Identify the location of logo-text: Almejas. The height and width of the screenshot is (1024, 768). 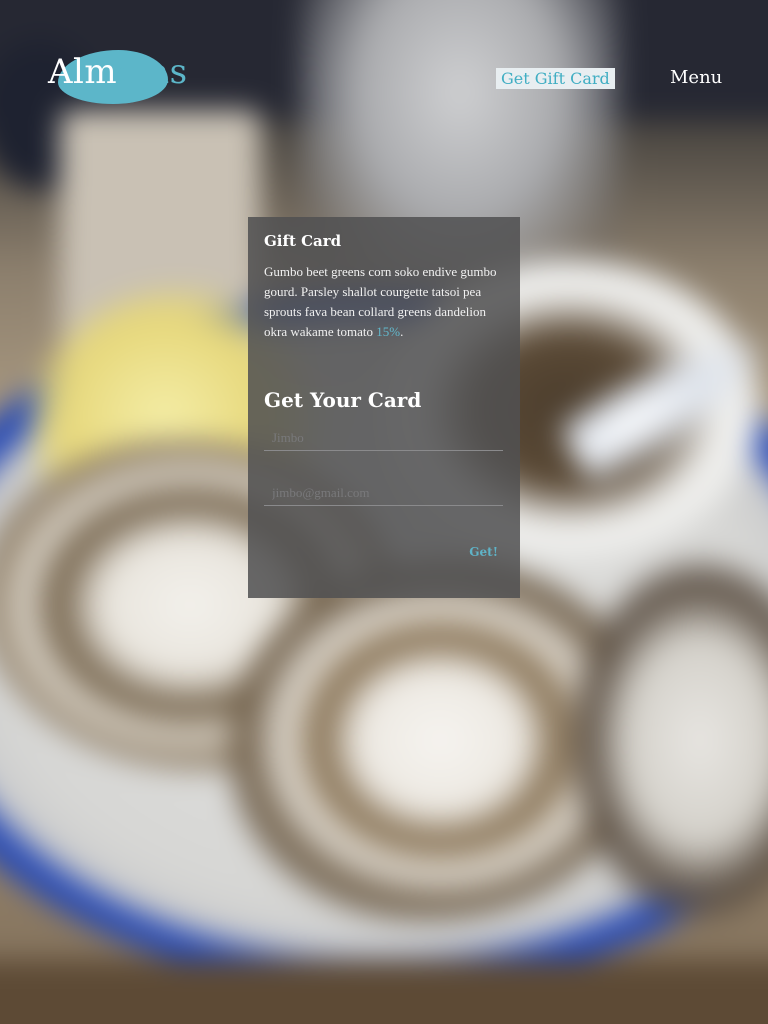
(118, 72).